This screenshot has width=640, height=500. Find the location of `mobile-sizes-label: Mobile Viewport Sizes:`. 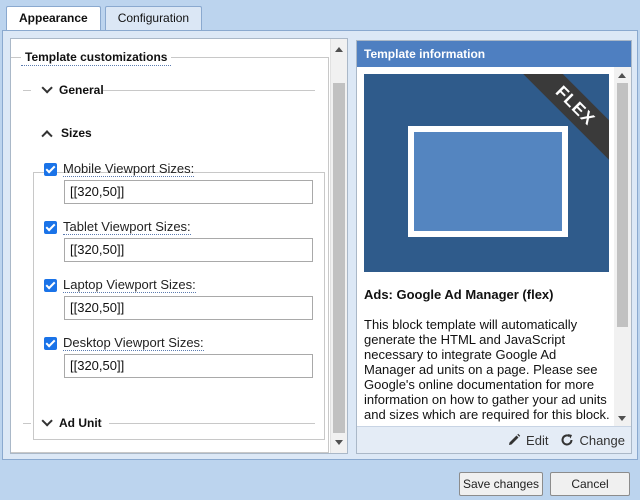

mobile-sizes-label: Mobile Viewport Sizes: is located at coordinates (129, 169).